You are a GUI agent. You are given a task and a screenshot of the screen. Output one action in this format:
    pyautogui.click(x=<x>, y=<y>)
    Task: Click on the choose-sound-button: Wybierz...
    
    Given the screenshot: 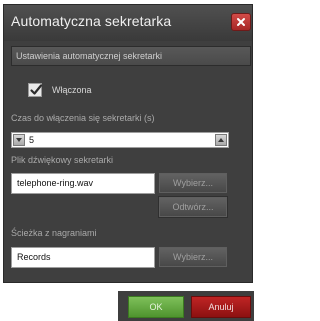 What is the action you would take?
    pyautogui.click(x=193, y=183)
    